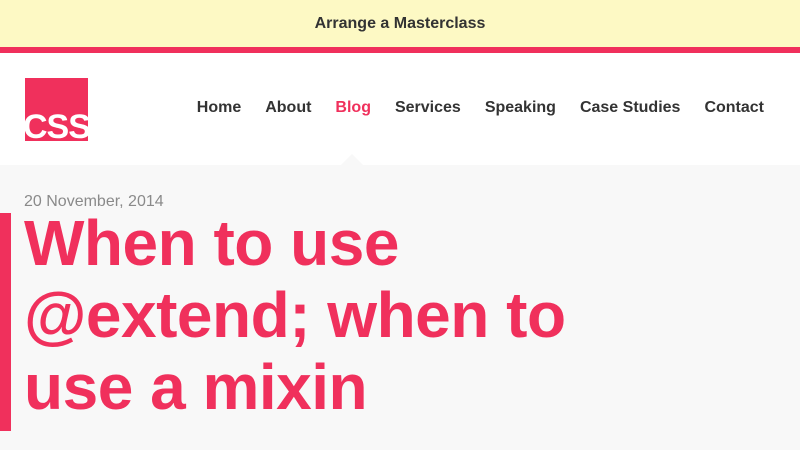 The width and height of the screenshot is (800, 450). Describe the element at coordinates (734, 108) in the screenshot. I see `nav-contact: Contact` at that location.